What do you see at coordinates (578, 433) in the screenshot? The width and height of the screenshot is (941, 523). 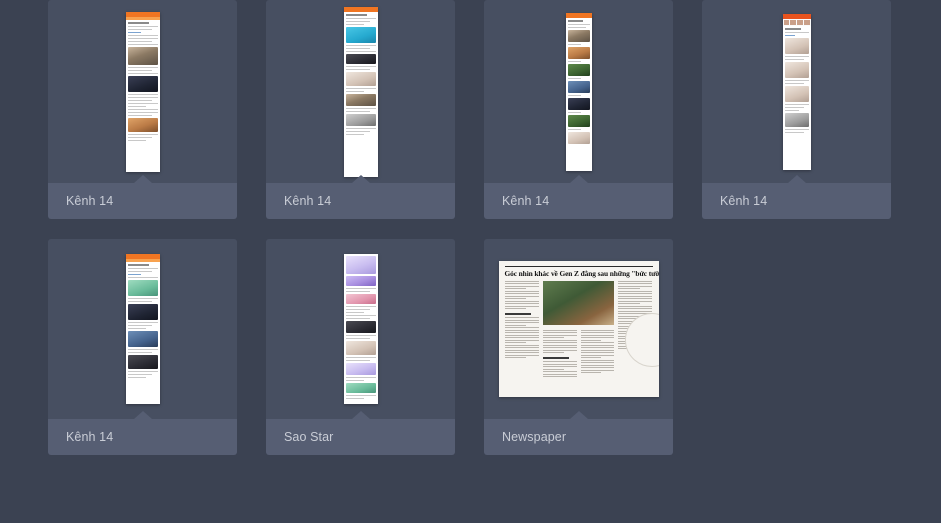 I see `card-label-bar: Newspaper` at bounding box center [578, 433].